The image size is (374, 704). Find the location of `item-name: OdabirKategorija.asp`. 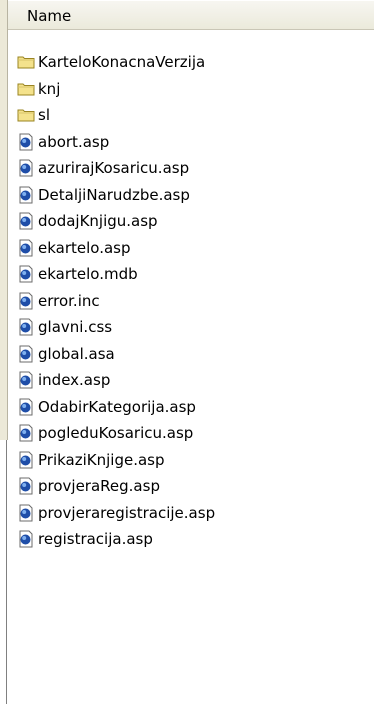

item-name: OdabirKategorija.asp is located at coordinates (117, 406).